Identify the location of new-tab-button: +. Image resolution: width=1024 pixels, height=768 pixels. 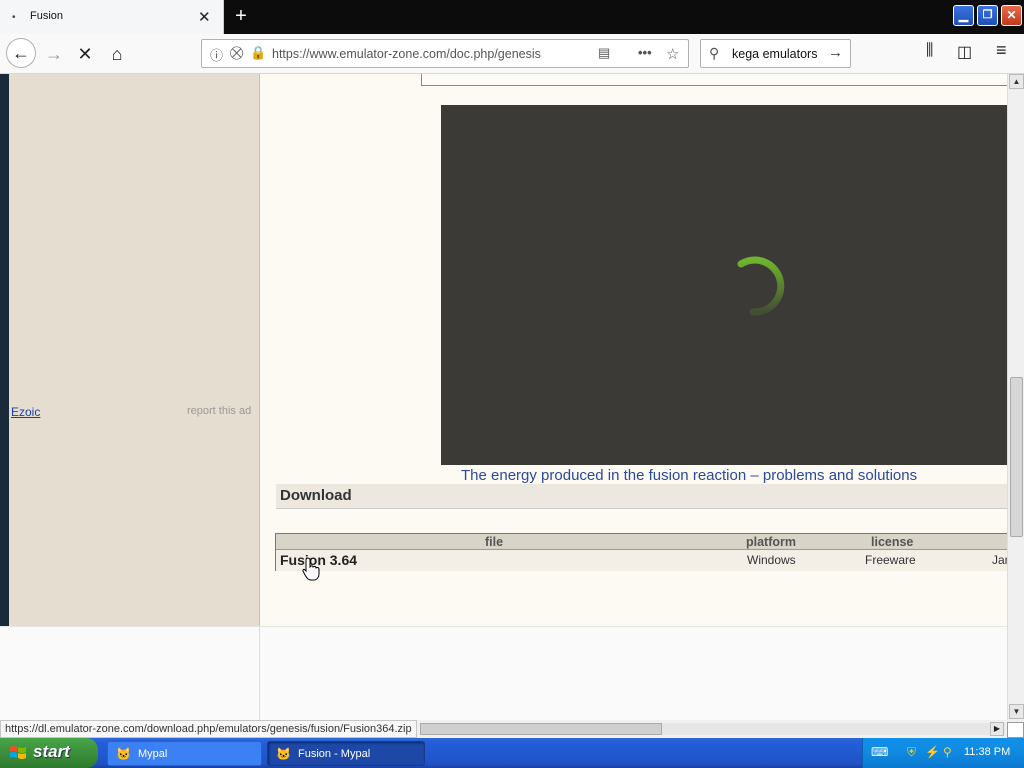
(241, 16).